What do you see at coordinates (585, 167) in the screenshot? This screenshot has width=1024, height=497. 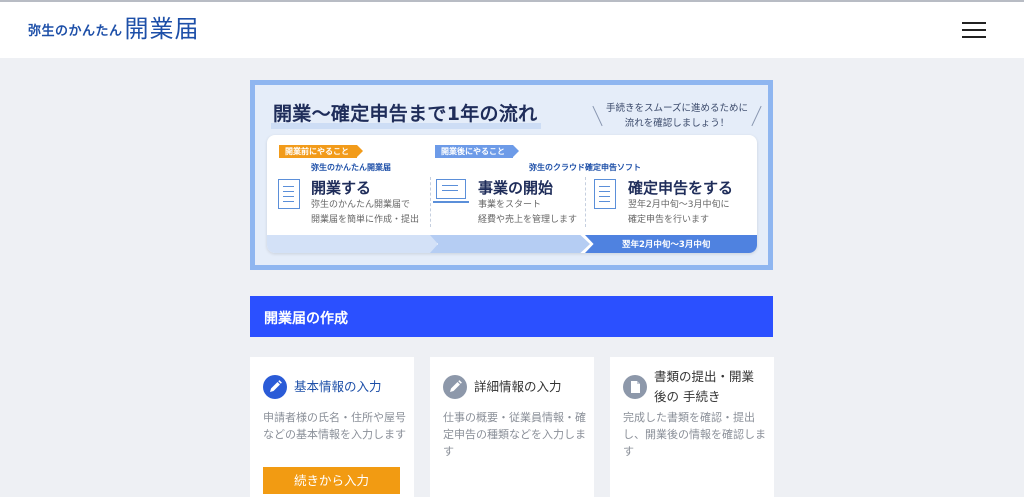 I see `sub-label-after: 弥生のクラウド確定申告ソフト` at bounding box center [585, 167].